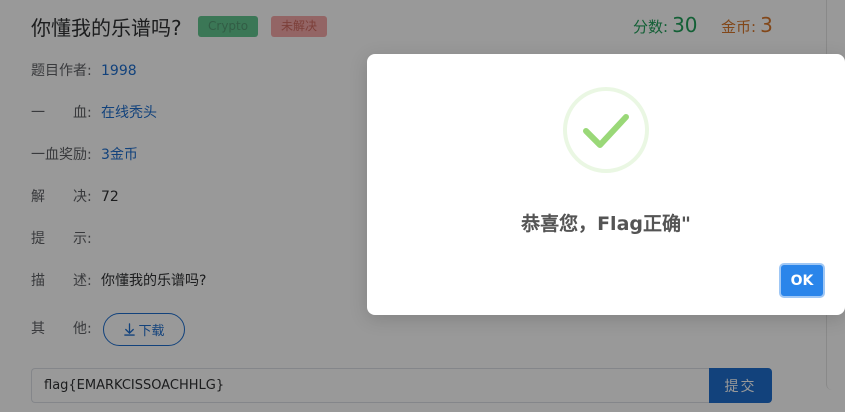  What do you see at coordinates (606, 130) in the screenshot?
I see `success-checkmark-icon` at bounding box center [606, 130].